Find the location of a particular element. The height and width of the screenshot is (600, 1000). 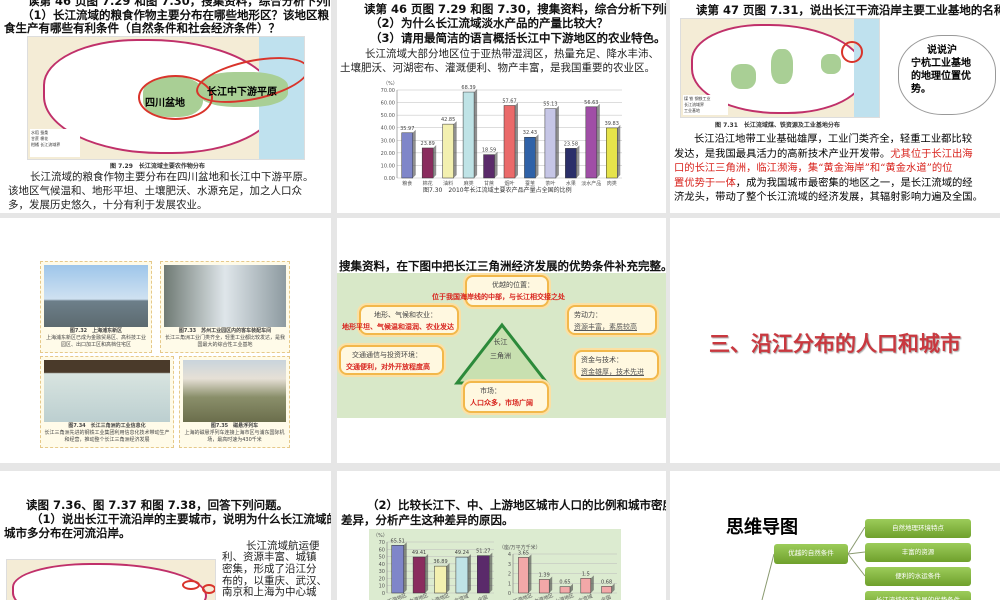

triangle-center-label: 长江 三角洲 is located at coordinates (500, 349).